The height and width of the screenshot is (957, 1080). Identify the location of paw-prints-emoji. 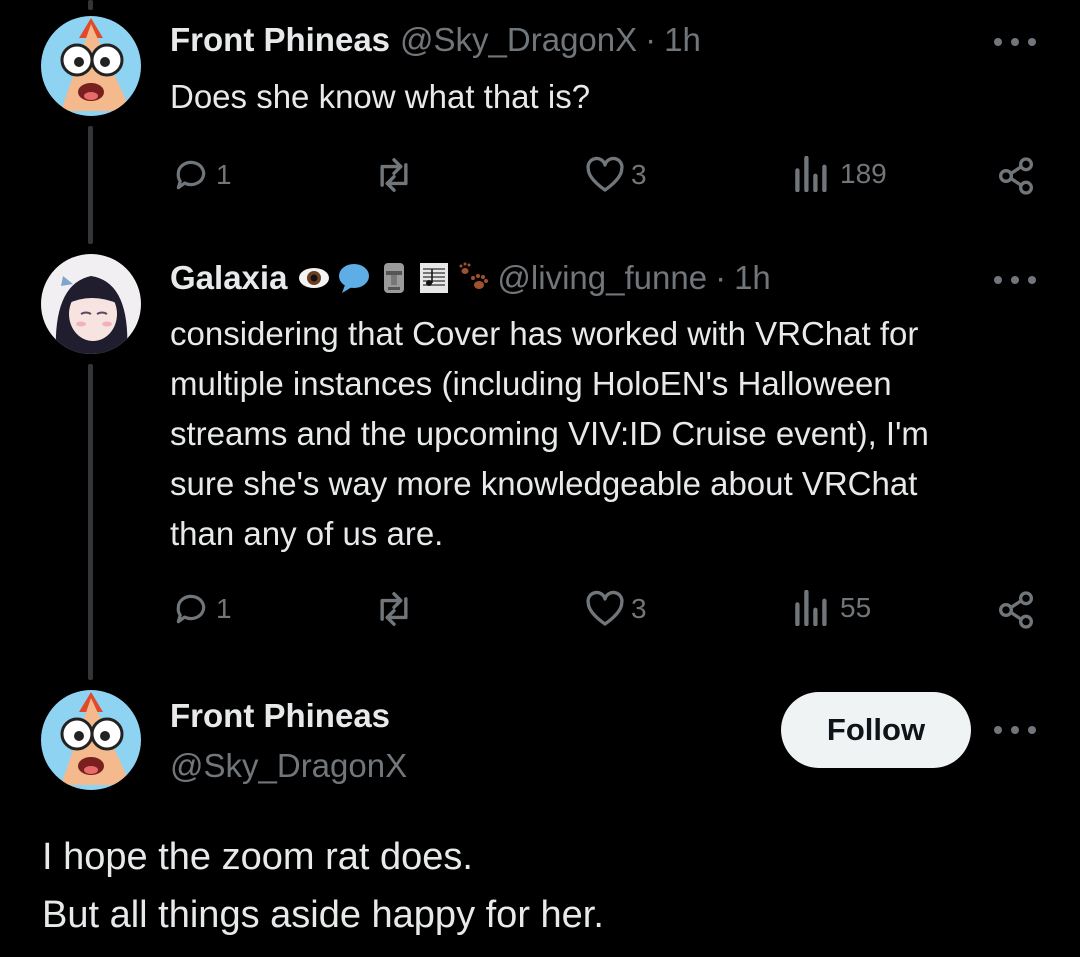
(474, 278).